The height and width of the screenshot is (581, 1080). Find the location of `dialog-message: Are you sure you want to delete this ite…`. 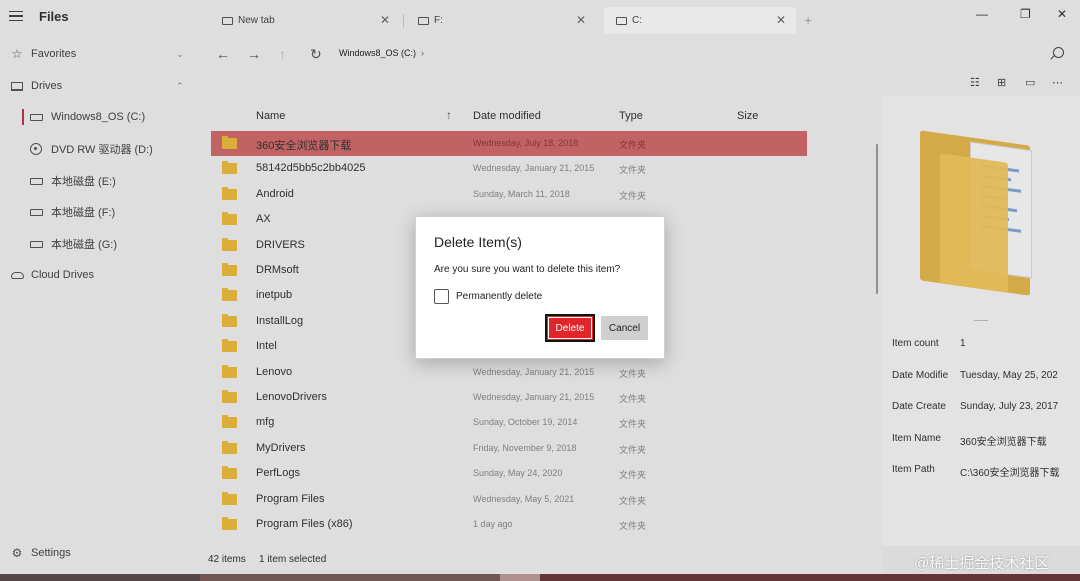

dialog-message: Are you sure you want to delete this ite… is located at coordinates (527, 269).